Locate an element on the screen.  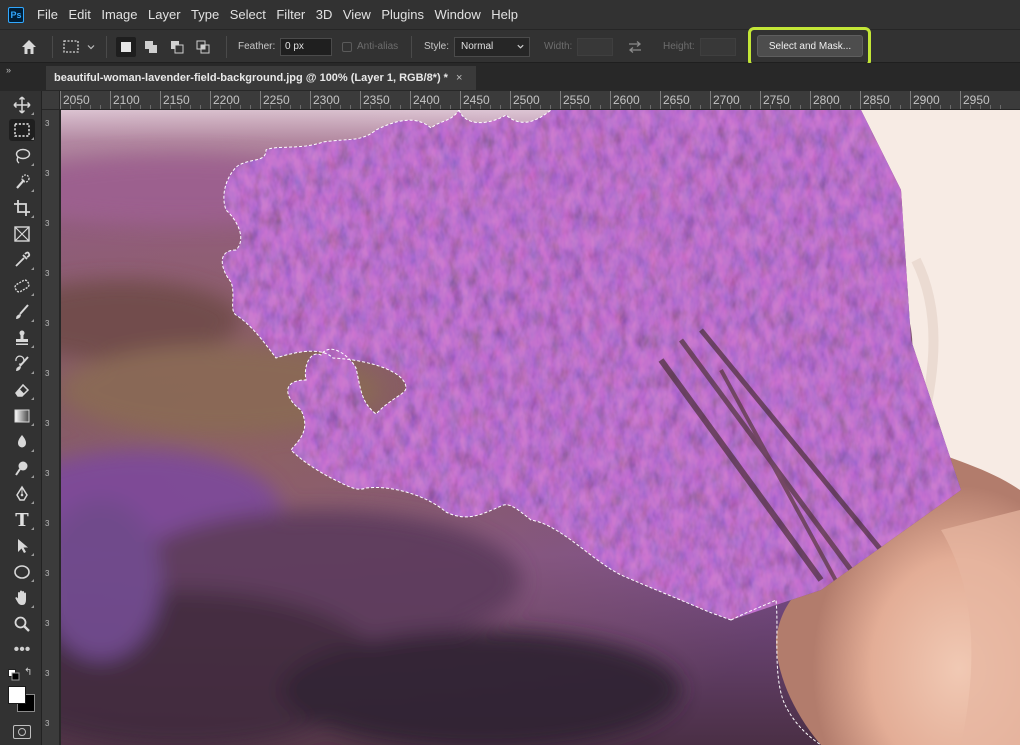
clone-stamp-icon is located at coordinates (22, 337).